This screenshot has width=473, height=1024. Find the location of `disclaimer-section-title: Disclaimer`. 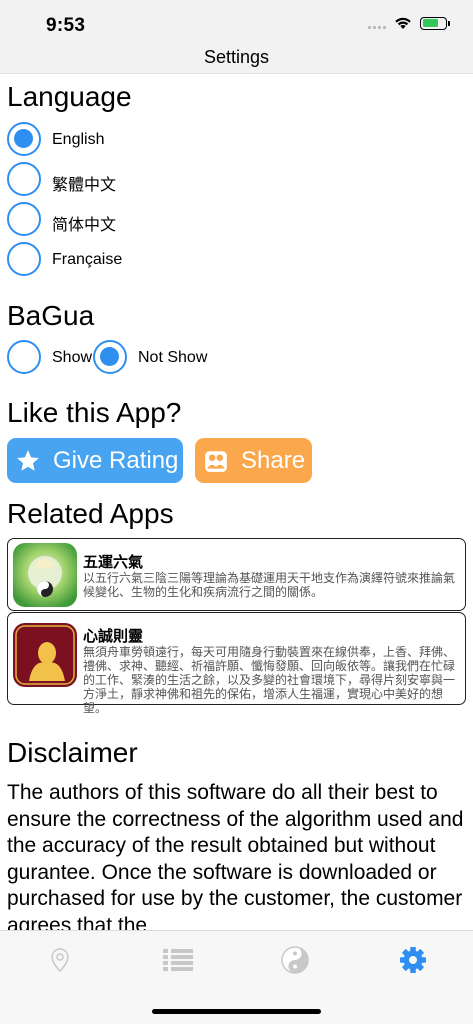

disclaimer-section-title: Disclaimer is located at coordinates (72, 752).